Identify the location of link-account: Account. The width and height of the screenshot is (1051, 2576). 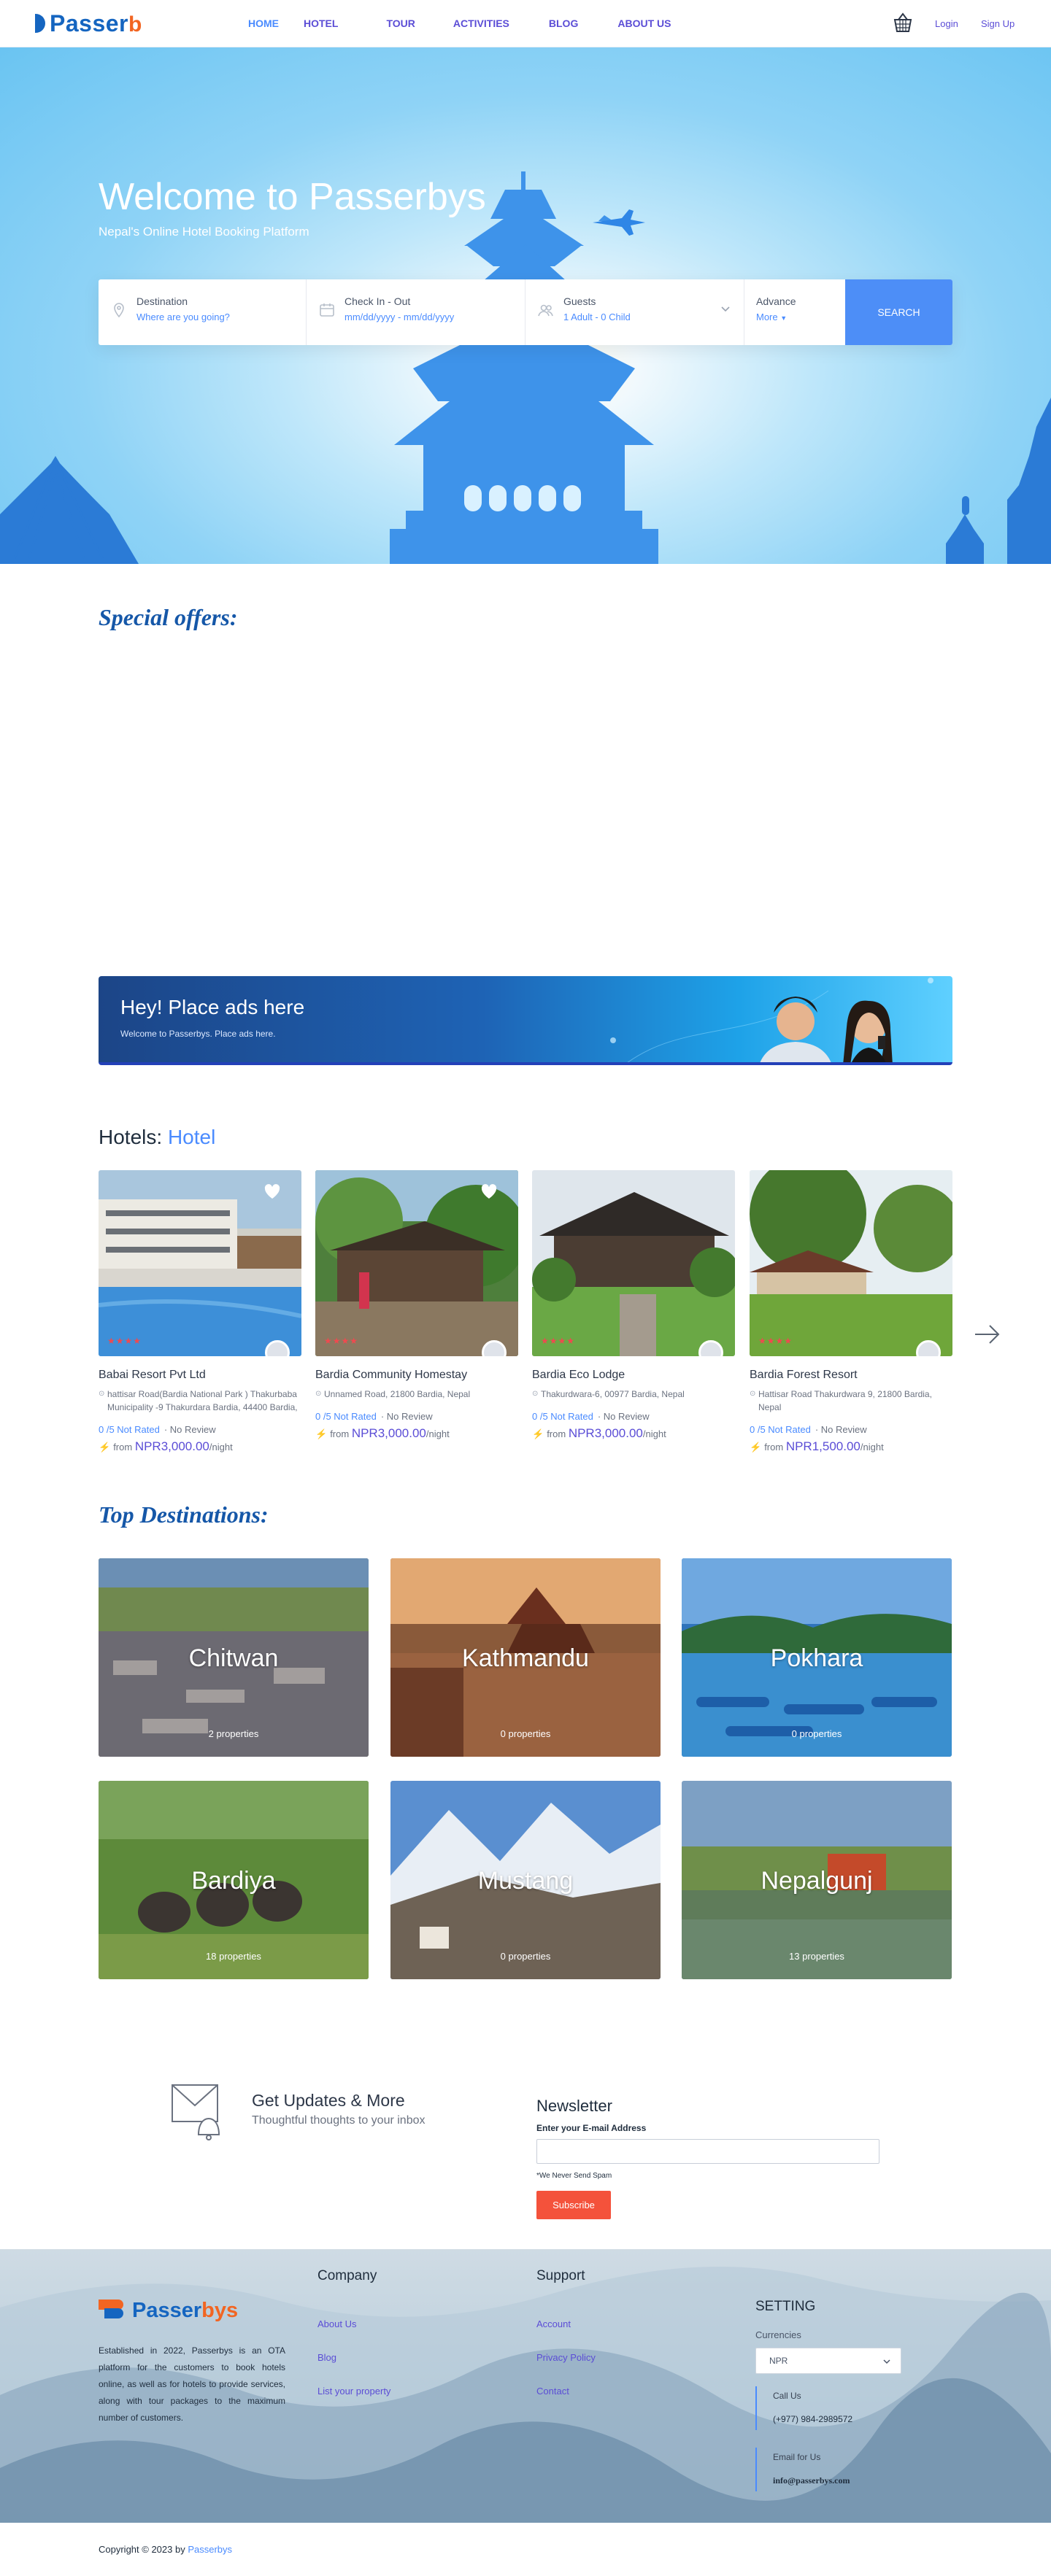
(553, 2323).